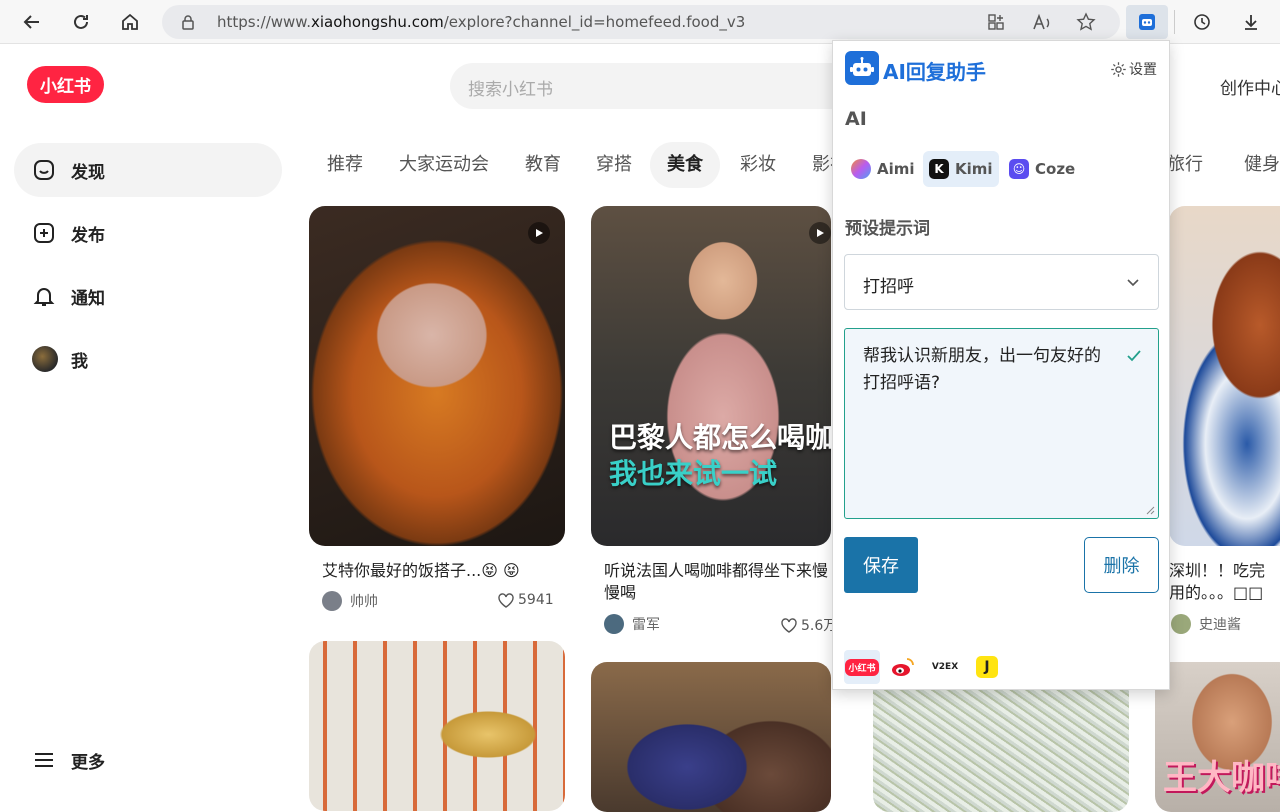 The width and height of the screenshot is (1280, 812). Describe the element at coordinates (148, 760) in the screenshot. I see `sidebar-more-button: 更多` at that location.